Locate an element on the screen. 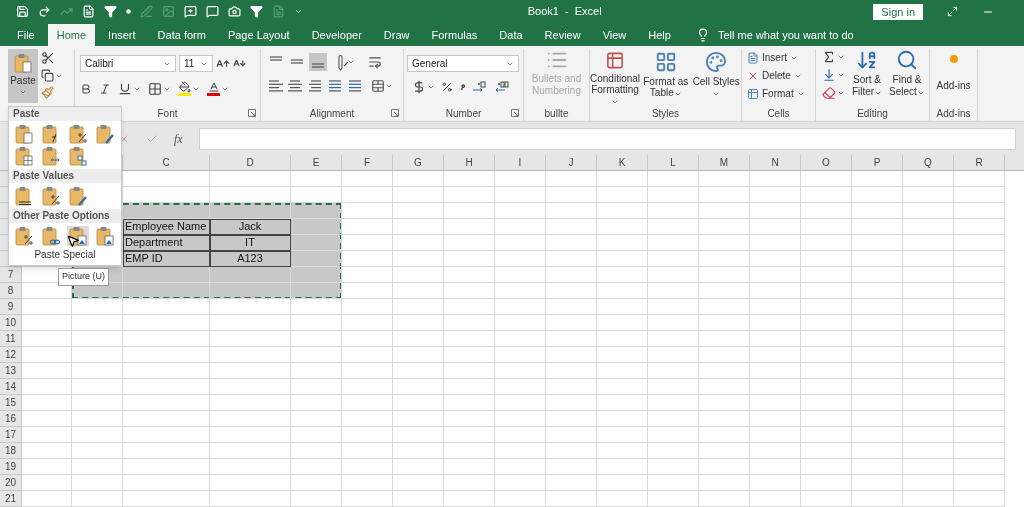  group-label: Add-ins is located at coordinates (953, 113).